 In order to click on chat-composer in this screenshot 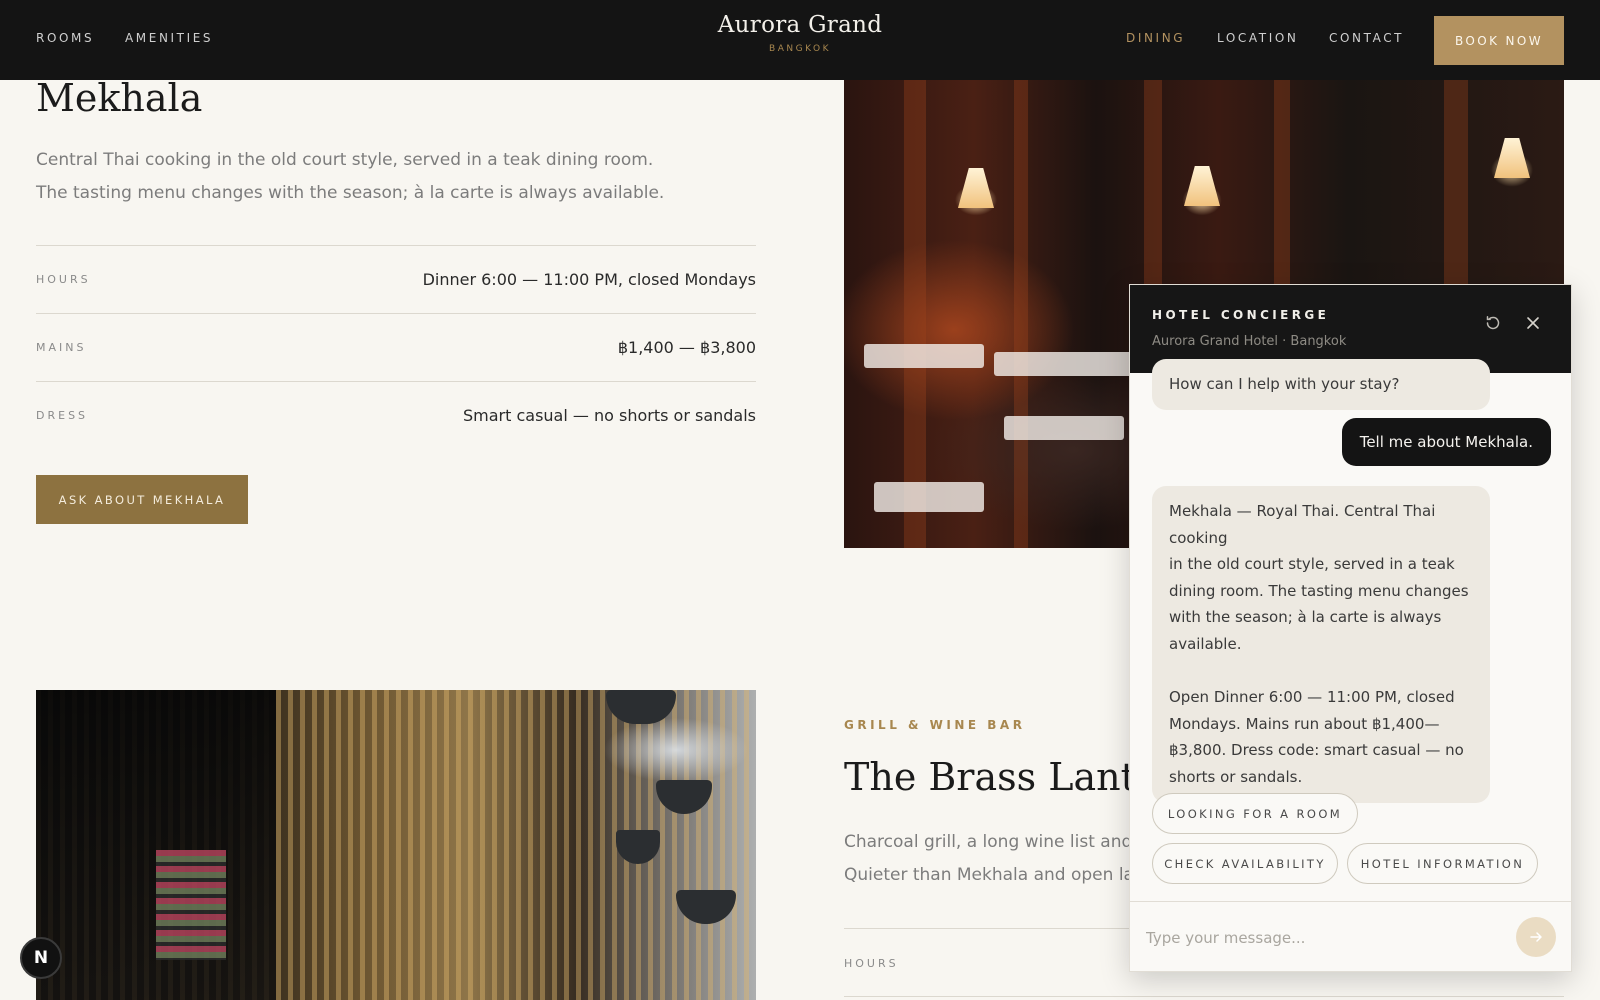, I will do `click(1350, 936)`.